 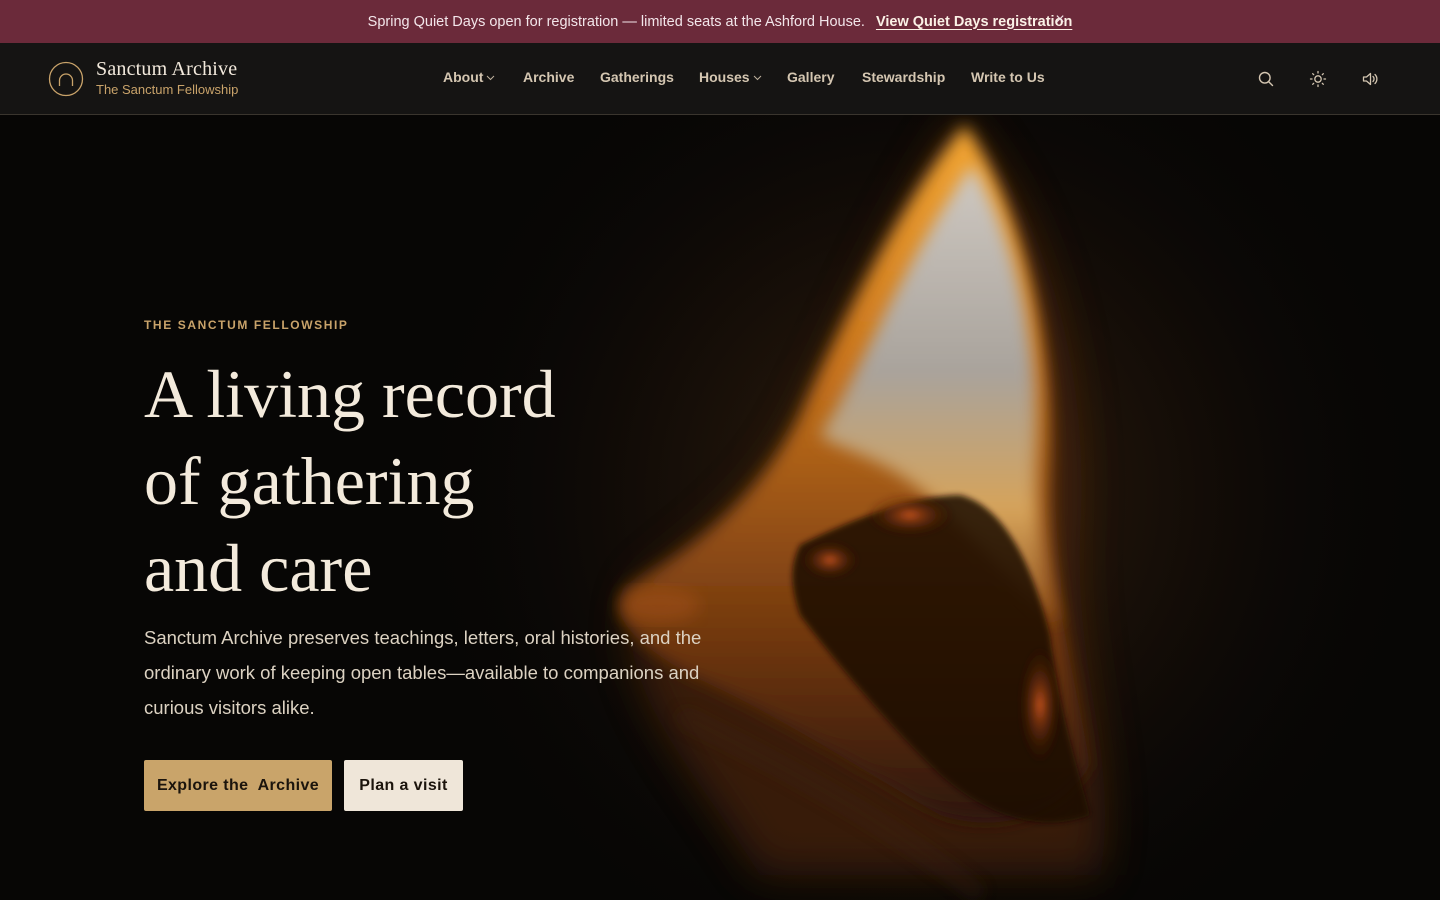 What do you see at coordinates (350, 394) in the screenshot?
I see `headline-line: A living record` at bounding box center [350, 394].